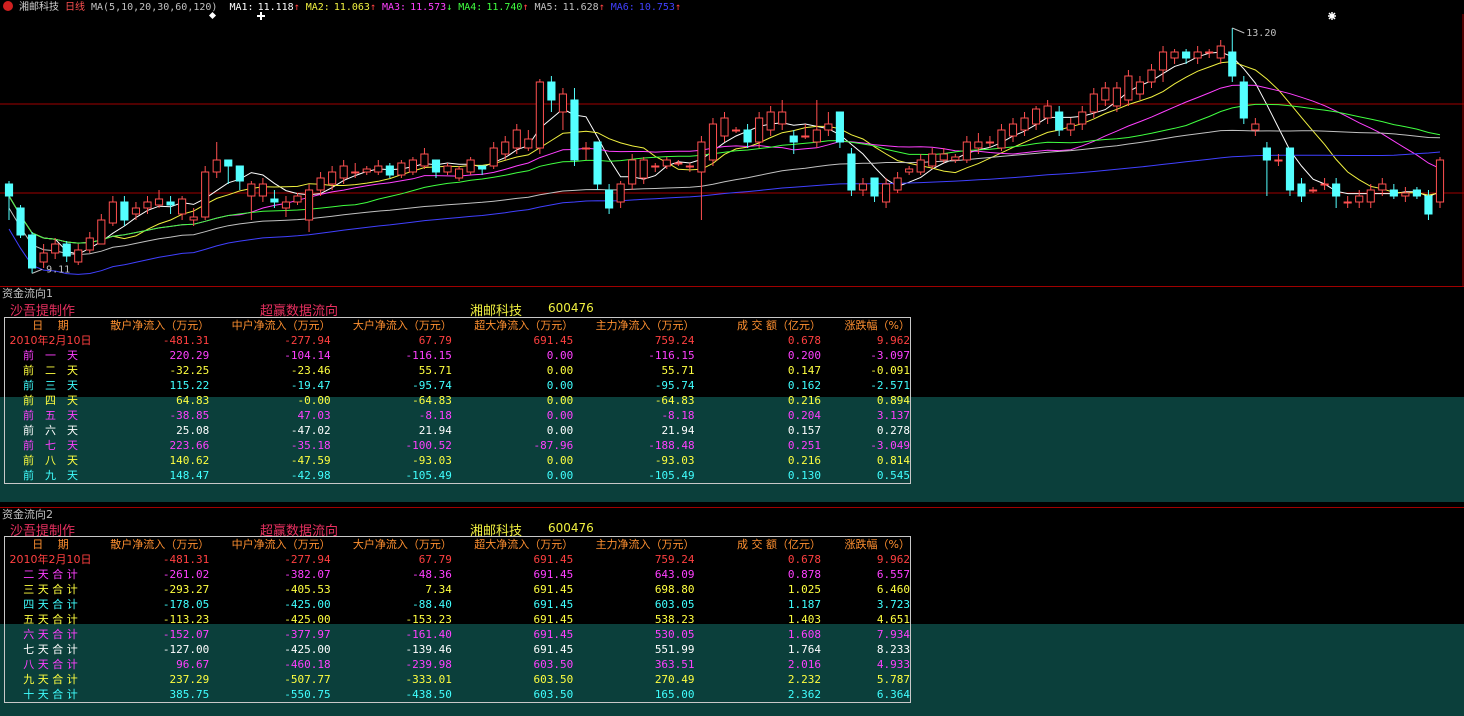 This screenshot has width=1464, height=716. I want to click on table-cell: -261.02, so click(186, 574).